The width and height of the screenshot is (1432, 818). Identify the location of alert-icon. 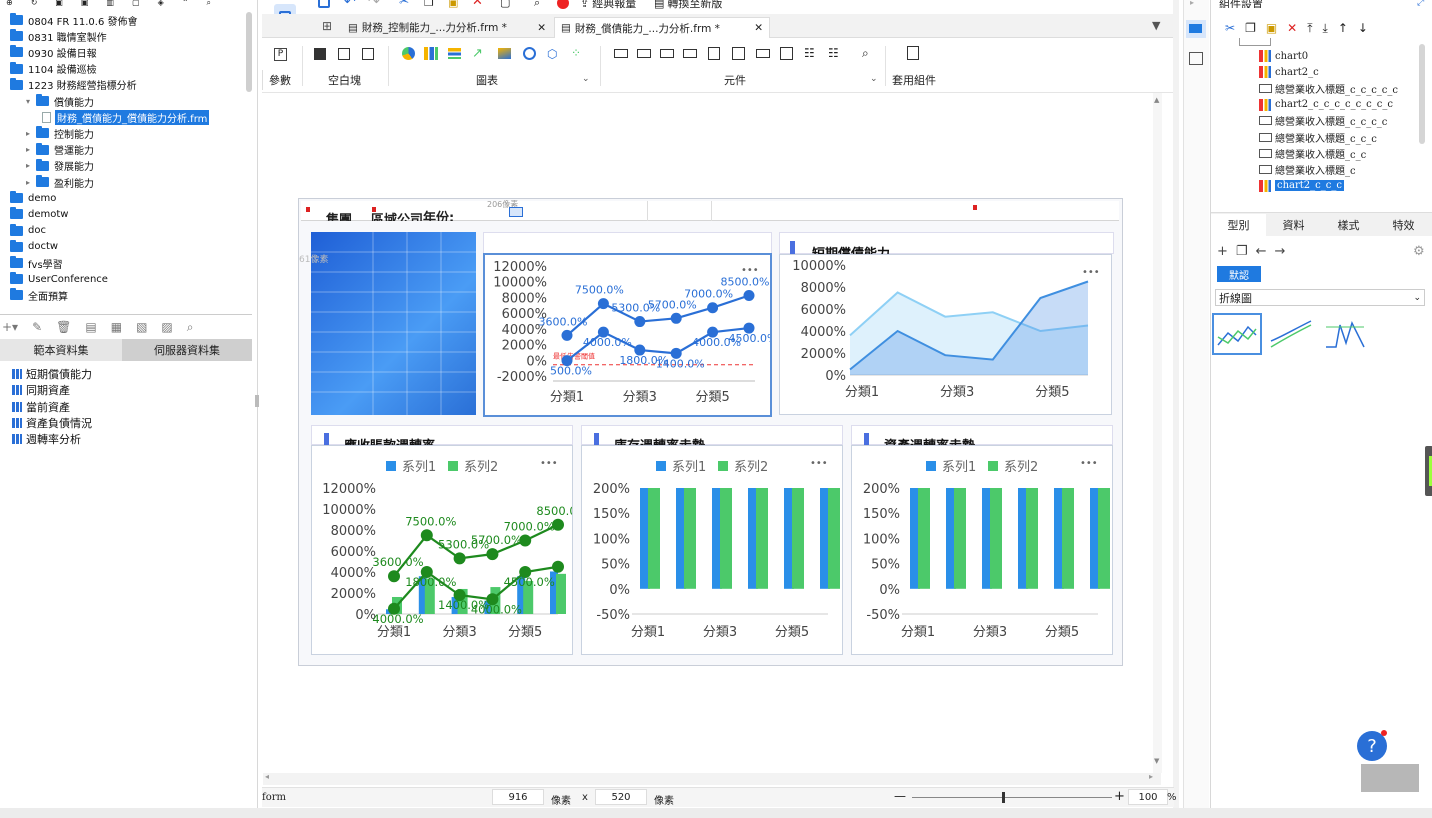
(563, 4).